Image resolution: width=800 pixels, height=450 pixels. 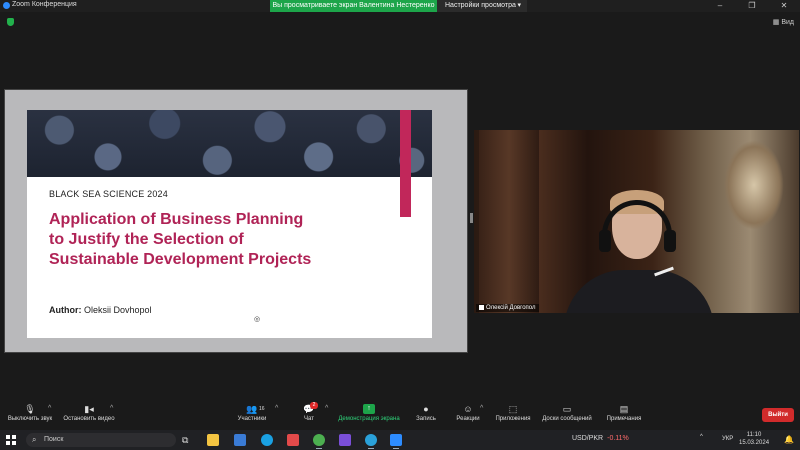 I want to click on edge-browser-icon, so click(x=267, y=440).